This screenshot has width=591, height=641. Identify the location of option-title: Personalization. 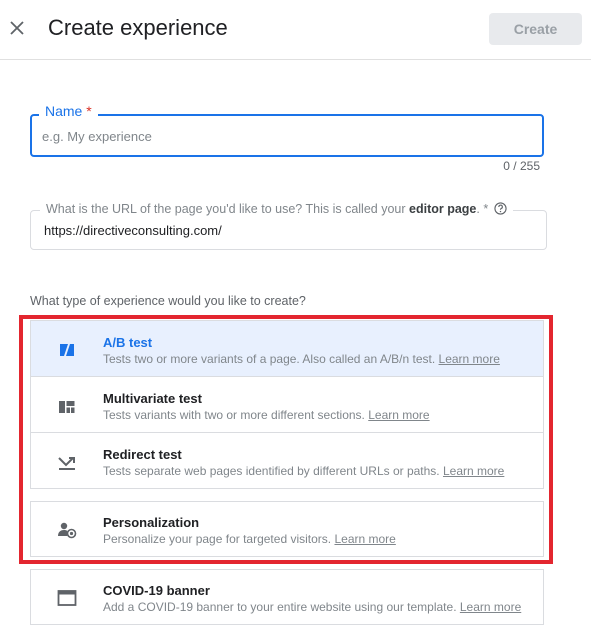
(151, 522).